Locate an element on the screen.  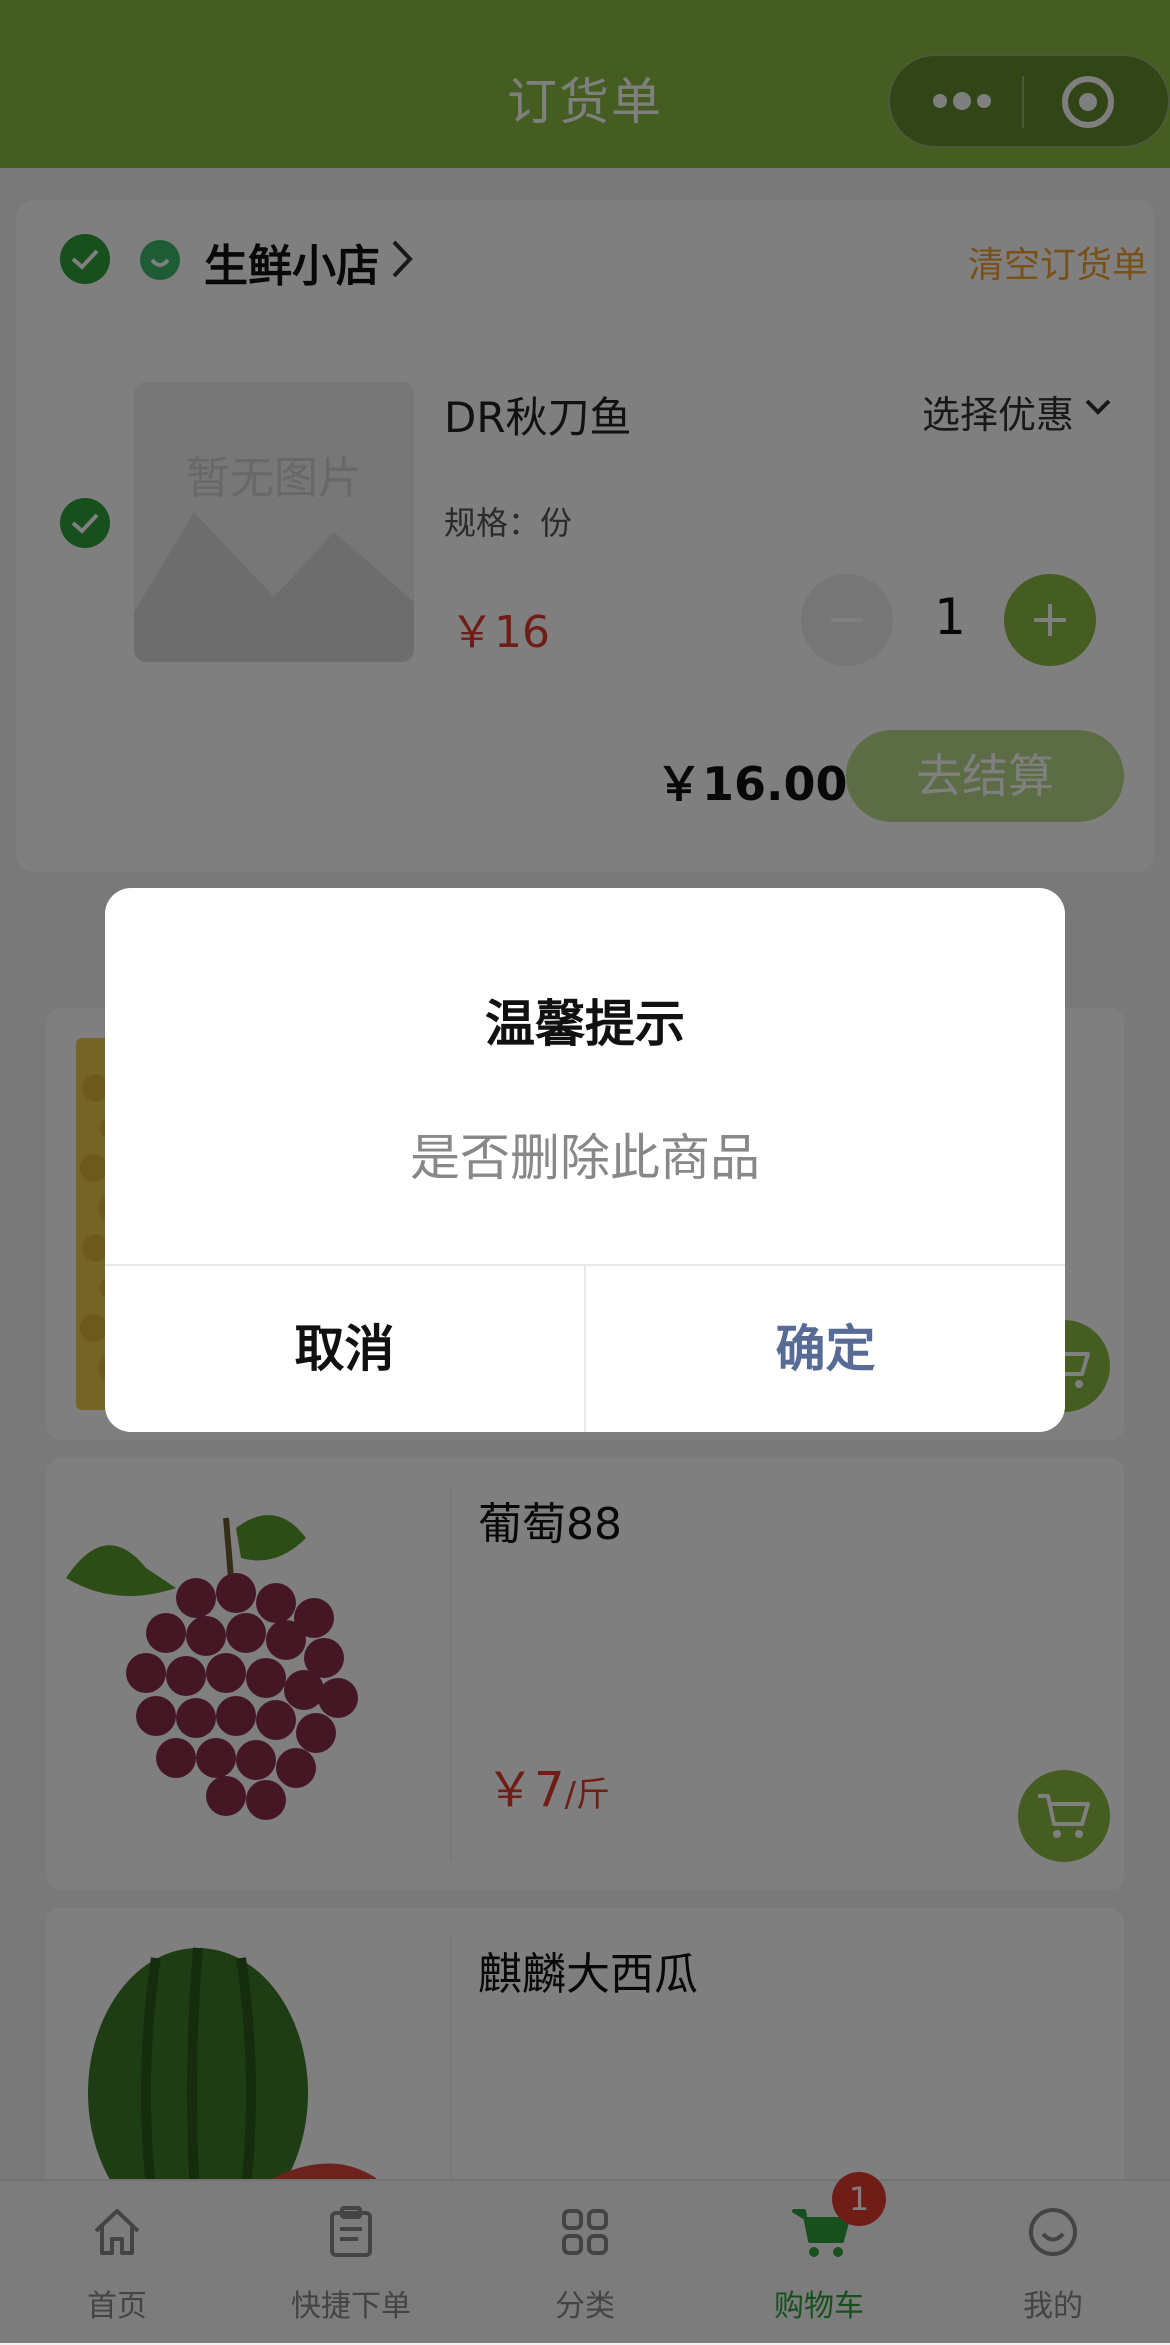
confirm-button: 确定 is located at coordinates (825, 1349).